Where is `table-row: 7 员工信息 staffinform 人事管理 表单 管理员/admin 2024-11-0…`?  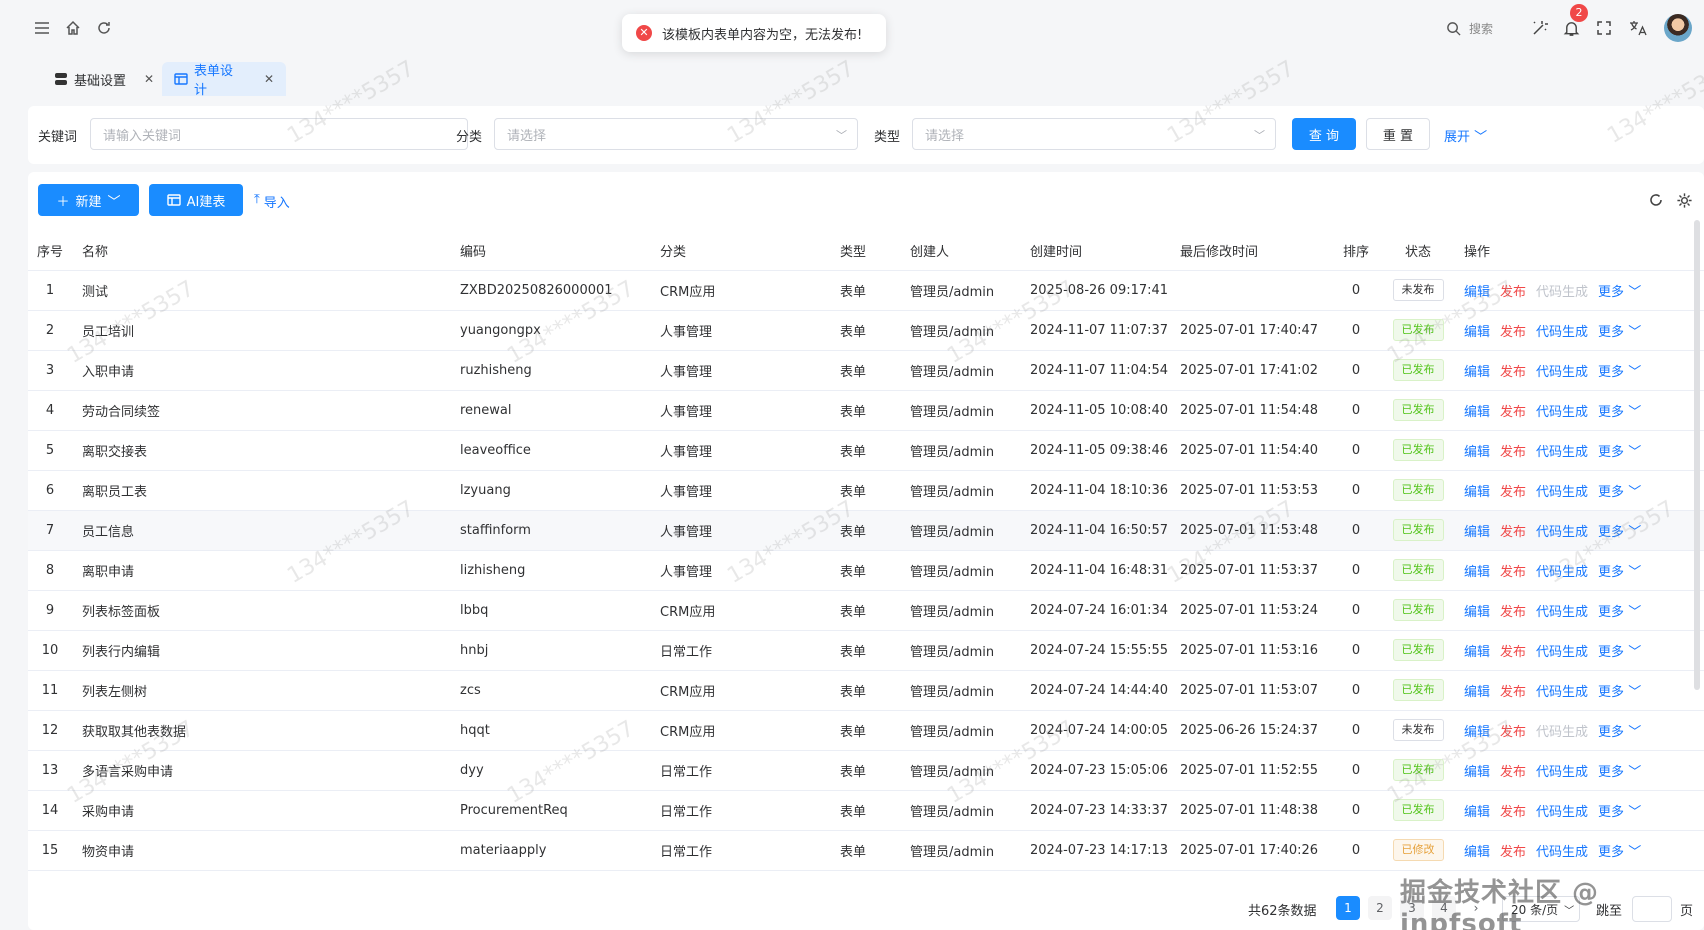
table-row: 7 员工信息 staffinform 人事管理 表单 管理员/admin 2024-11-0… is located at coordinates (866, 530).